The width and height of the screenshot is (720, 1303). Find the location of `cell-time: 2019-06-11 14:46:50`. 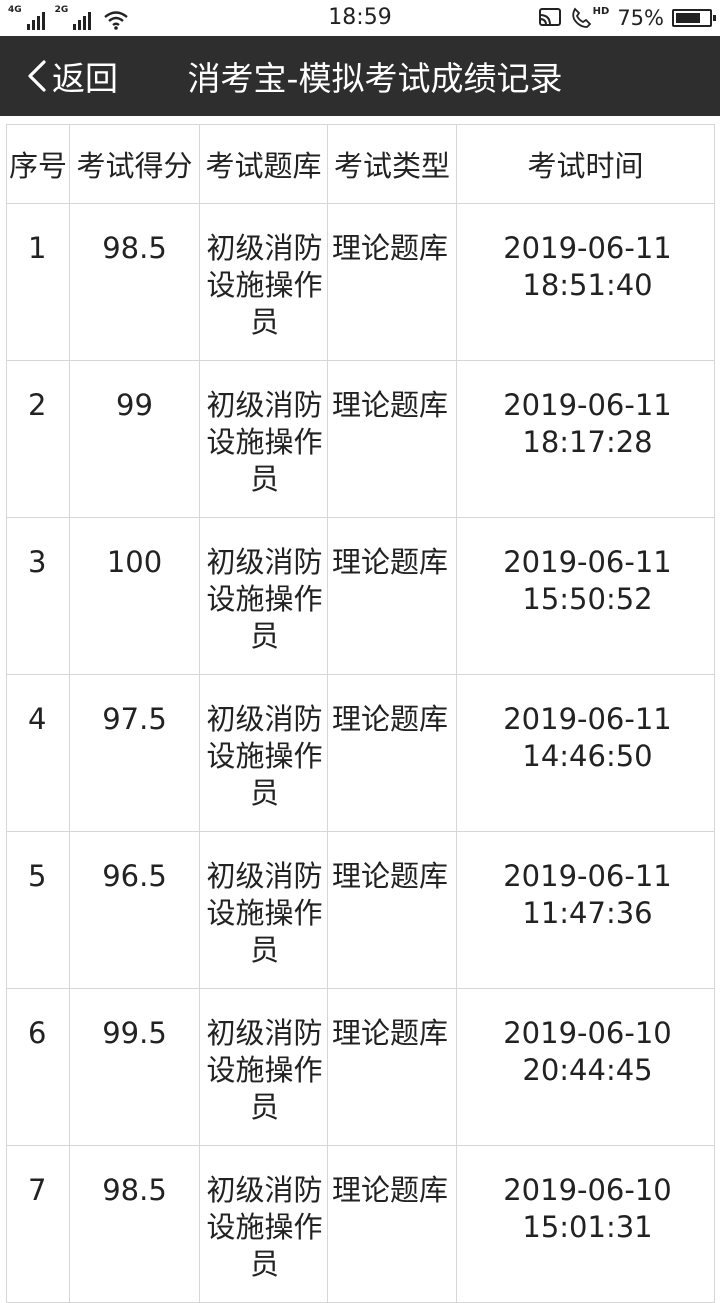

cell-time: 2019-06-11 14:46:50 is located at coordinates (585, 753).